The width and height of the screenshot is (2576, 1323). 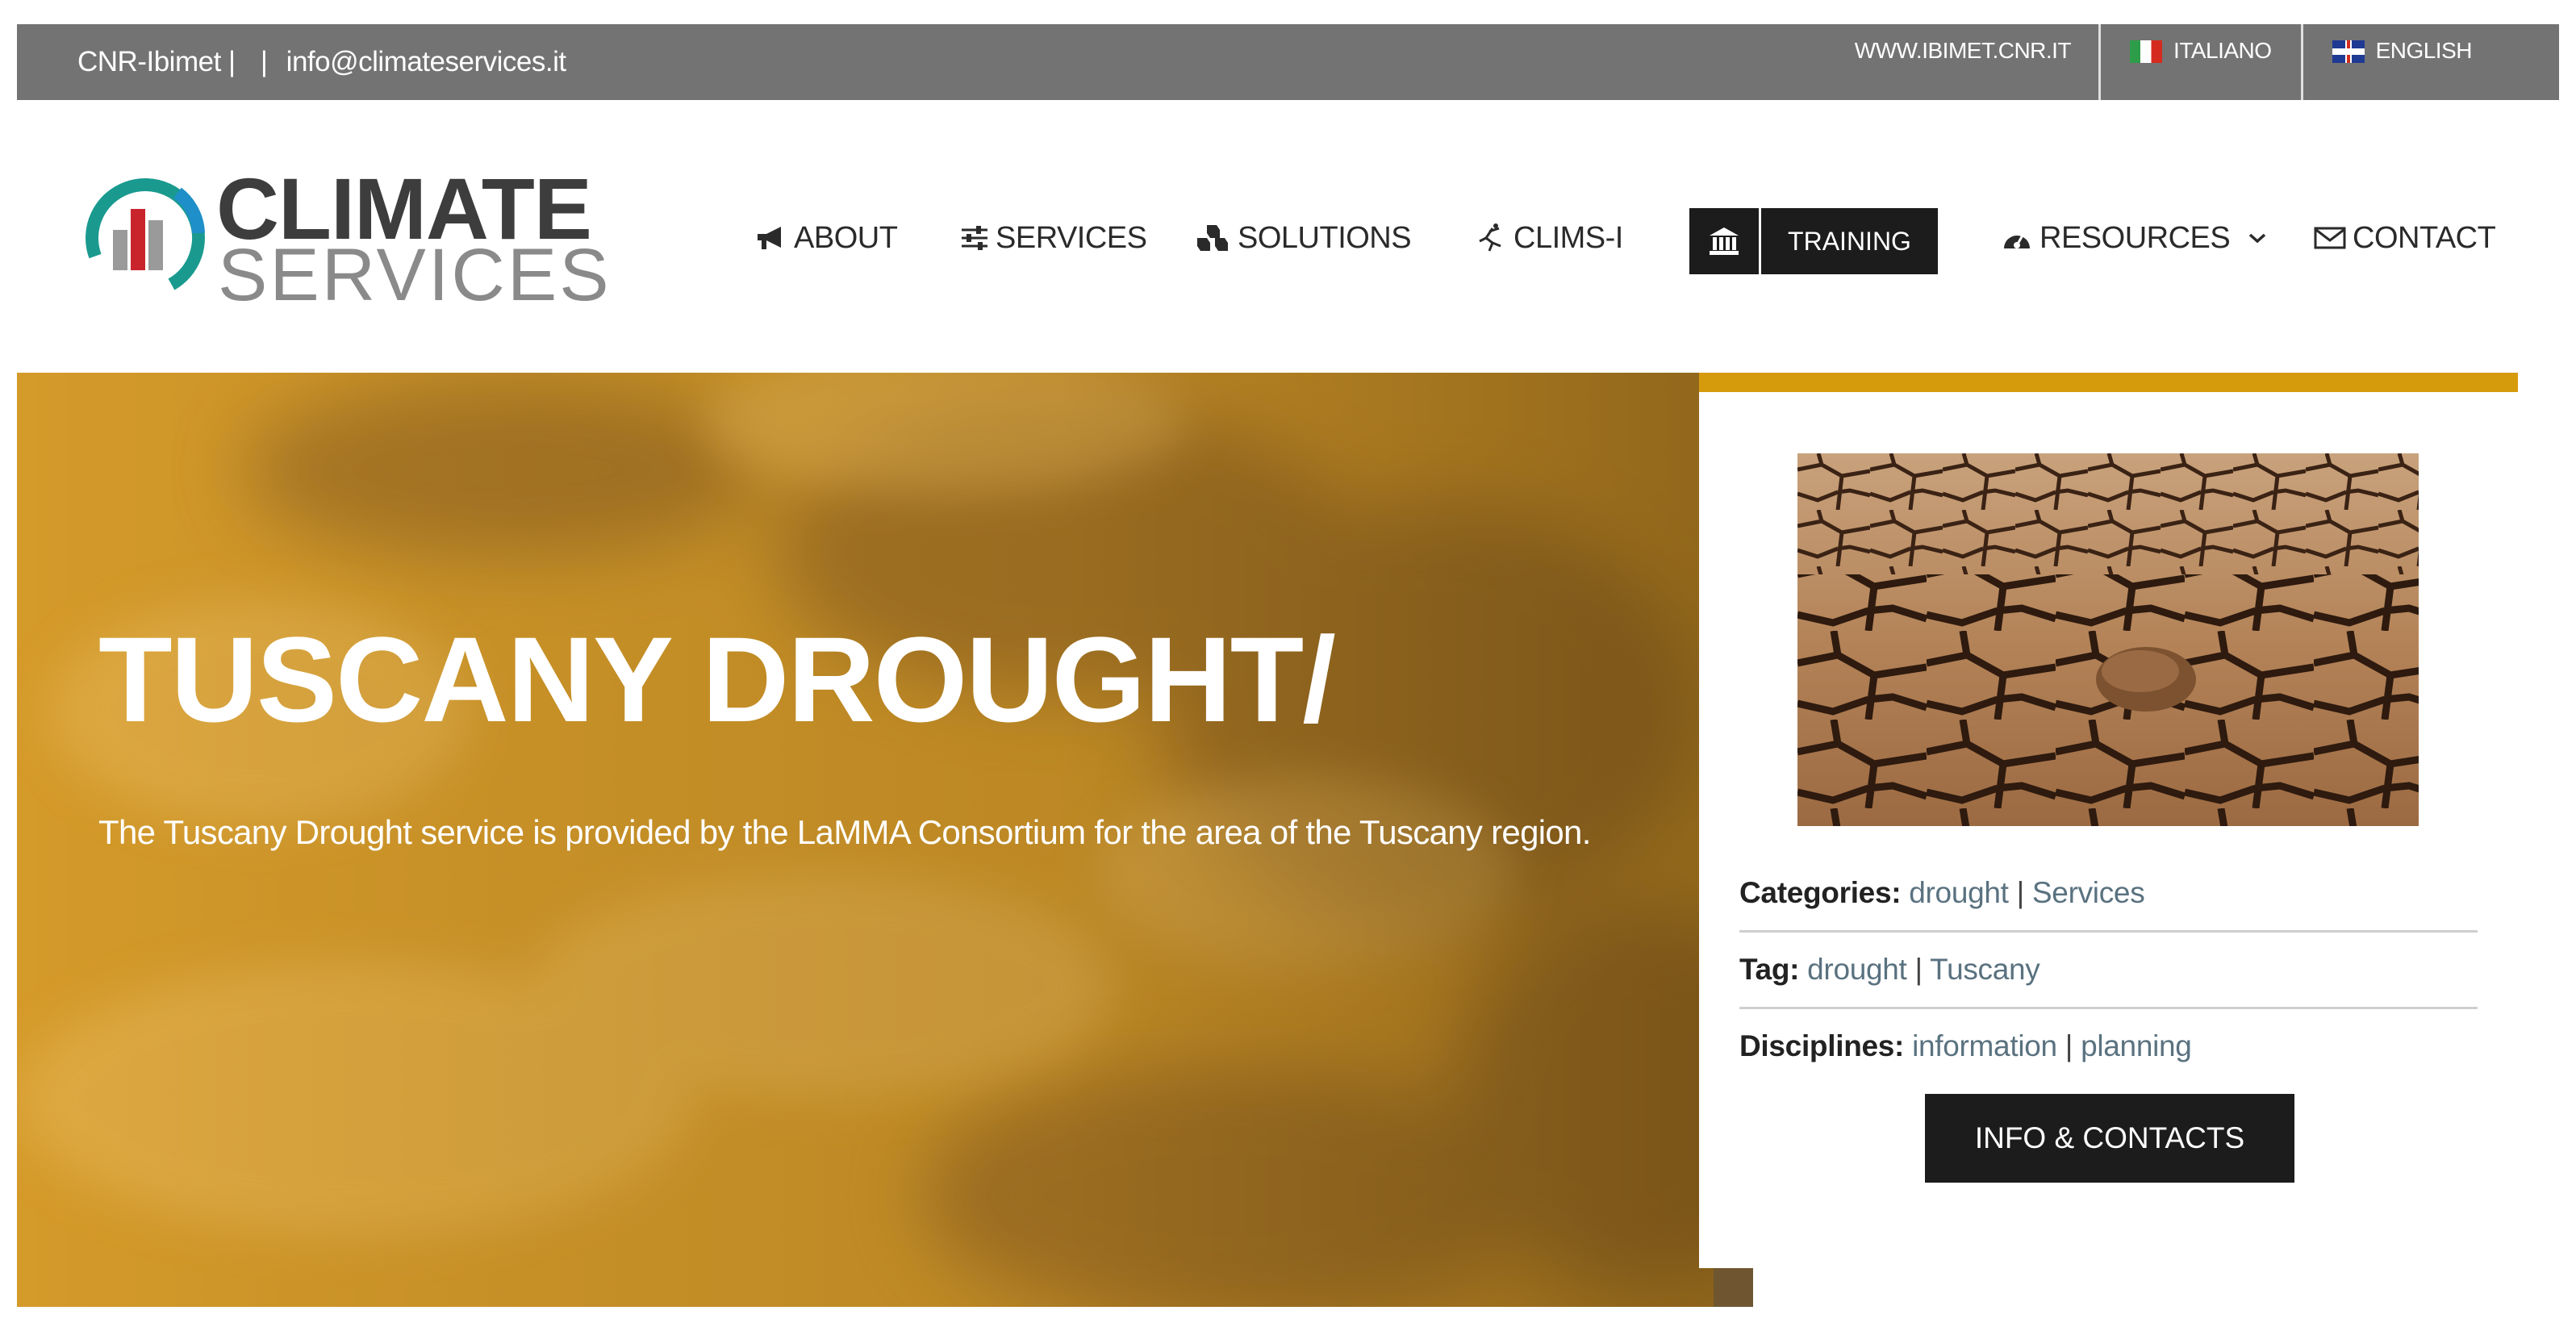 What do you see at coordinates (769, 238) in the screenshot?
I see `megaphone-icon` at bounding box center [769, 238].